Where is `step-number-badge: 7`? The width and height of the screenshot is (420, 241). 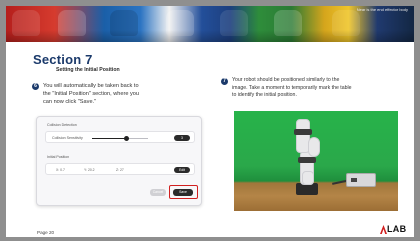
step-number-badge: 7 is located at coordinates (224, 81).